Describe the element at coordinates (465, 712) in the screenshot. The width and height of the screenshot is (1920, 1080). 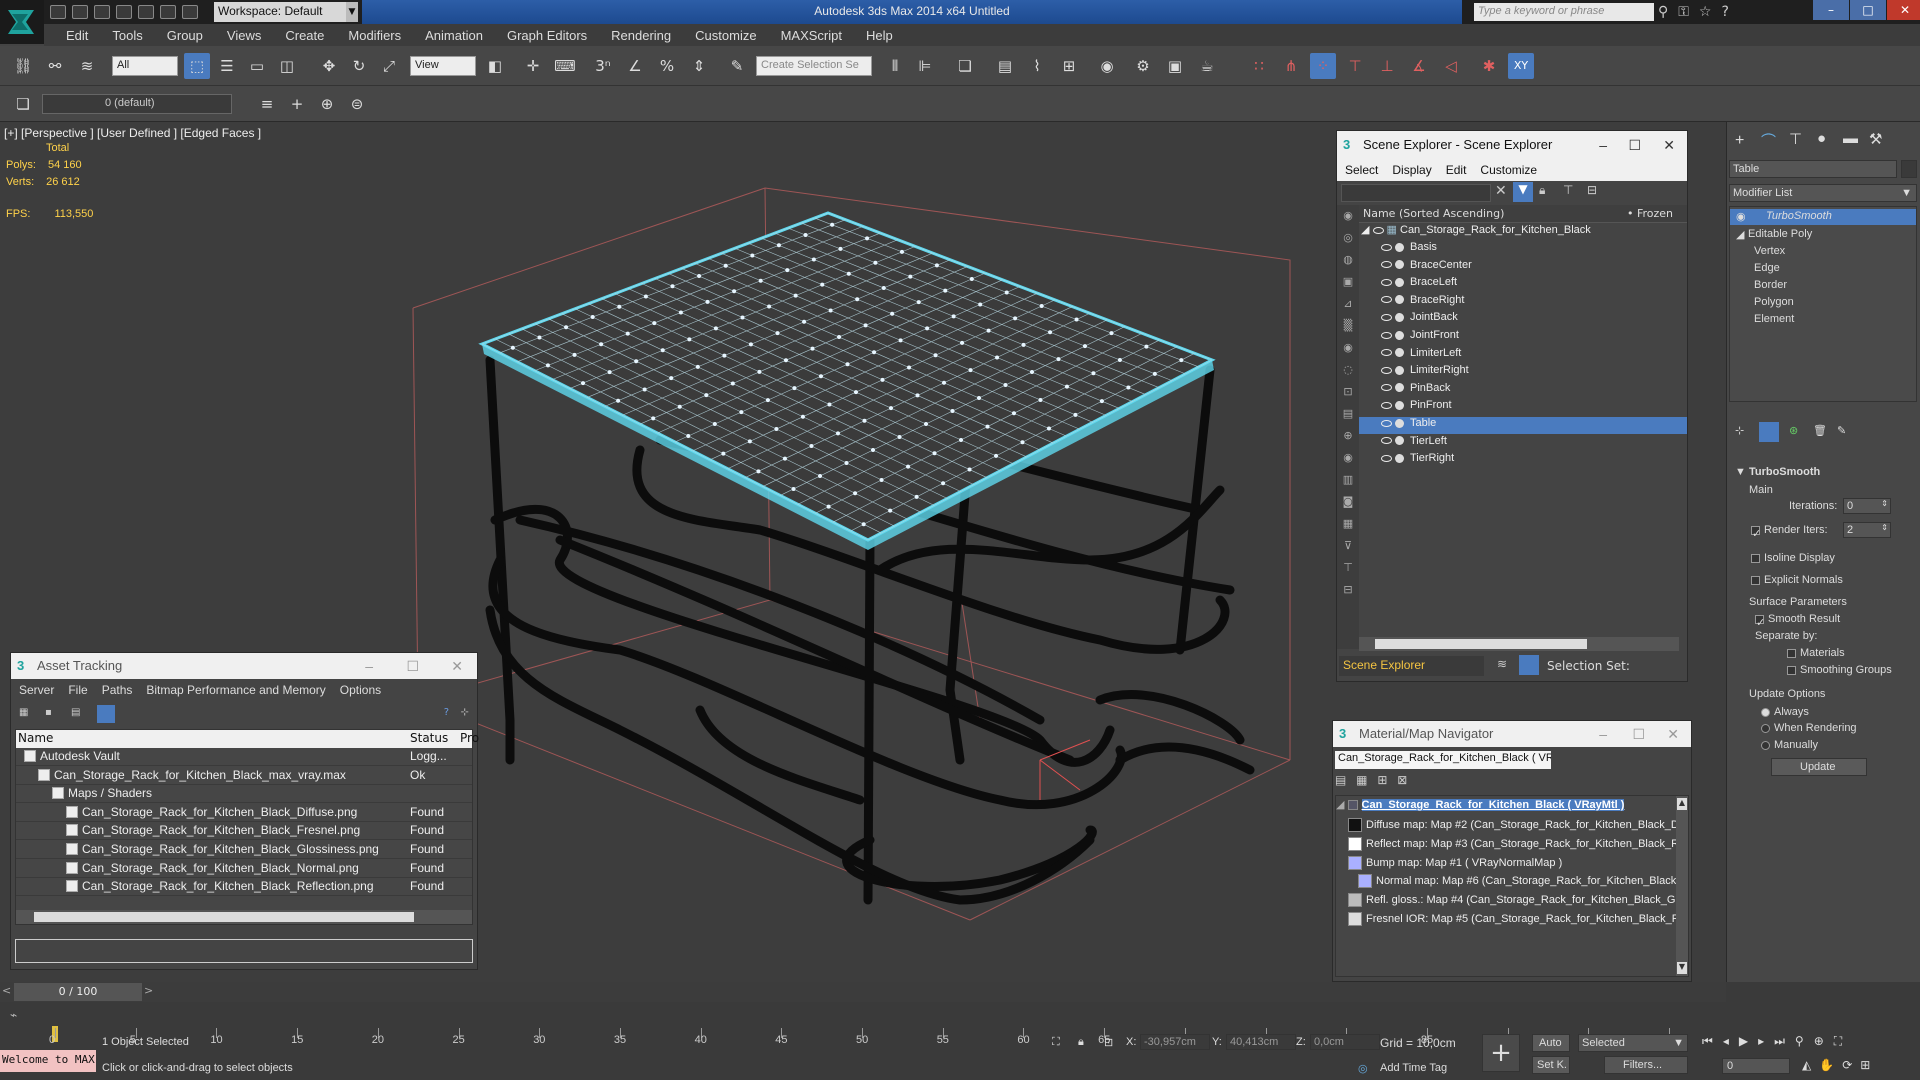
I see `pin-icon: ⊹` at that location.